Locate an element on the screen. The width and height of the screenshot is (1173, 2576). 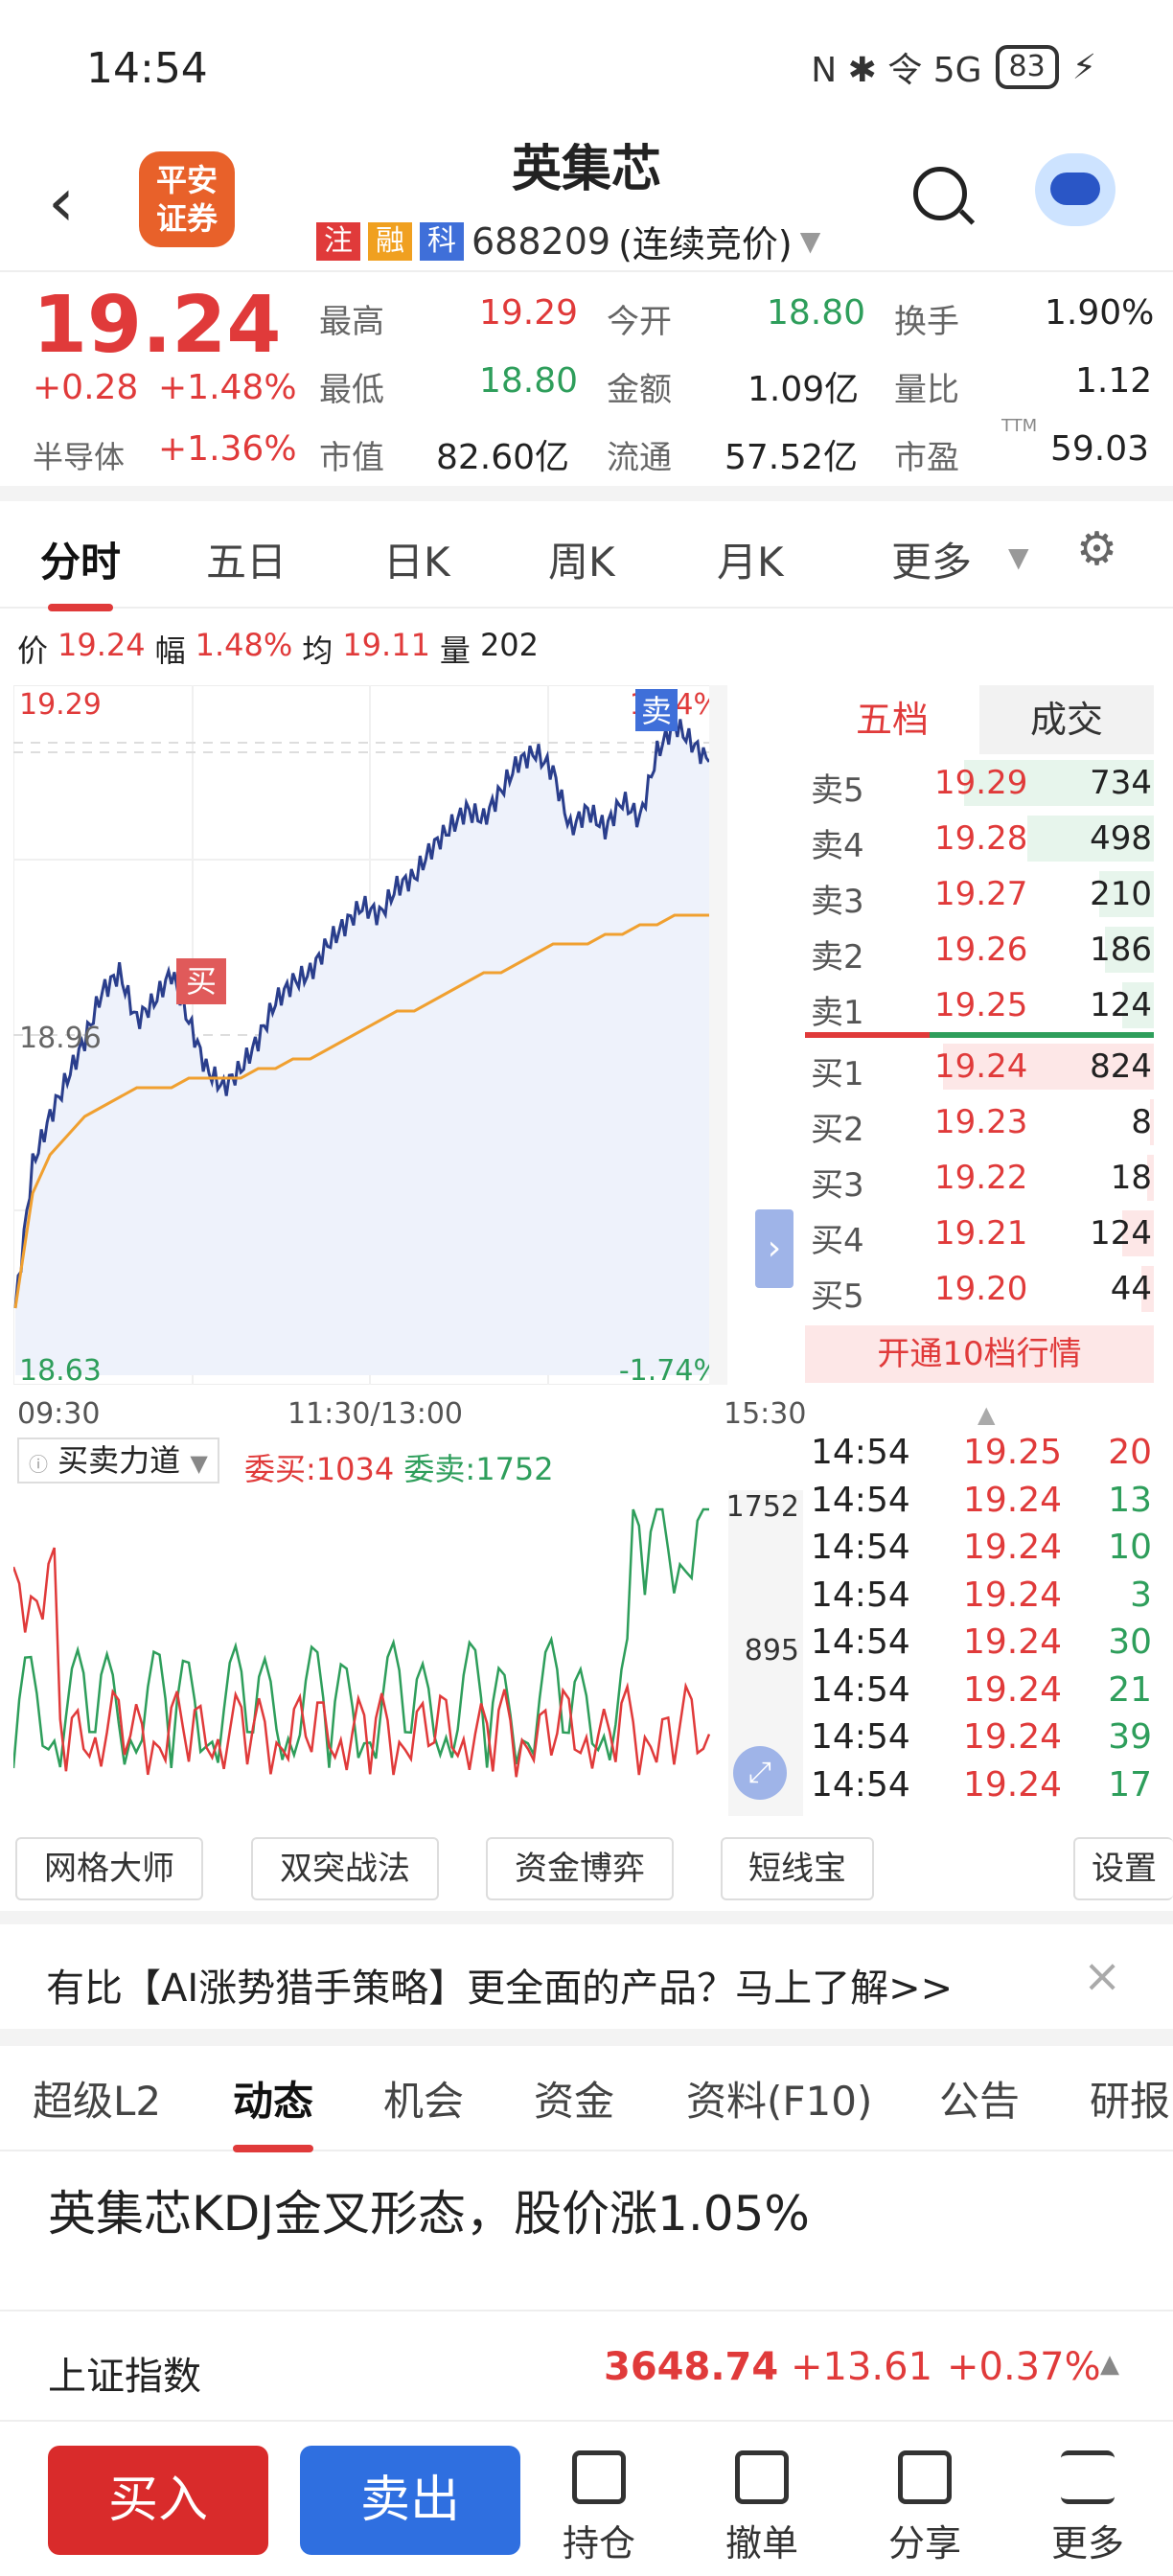
tab-monthly-k: 月K is located at coordinates (750, 559).